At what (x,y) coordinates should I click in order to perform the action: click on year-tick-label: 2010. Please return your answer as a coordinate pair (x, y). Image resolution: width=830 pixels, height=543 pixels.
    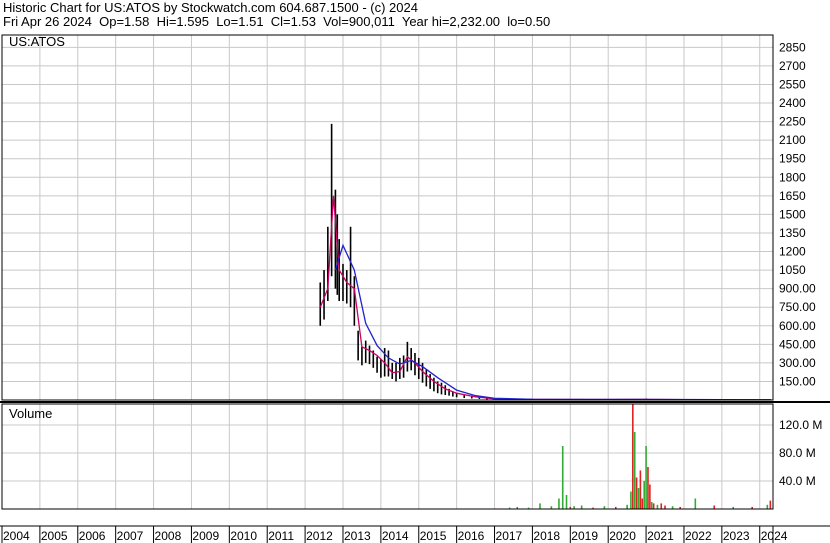
    Looking at the image, I should click on (243, 536).